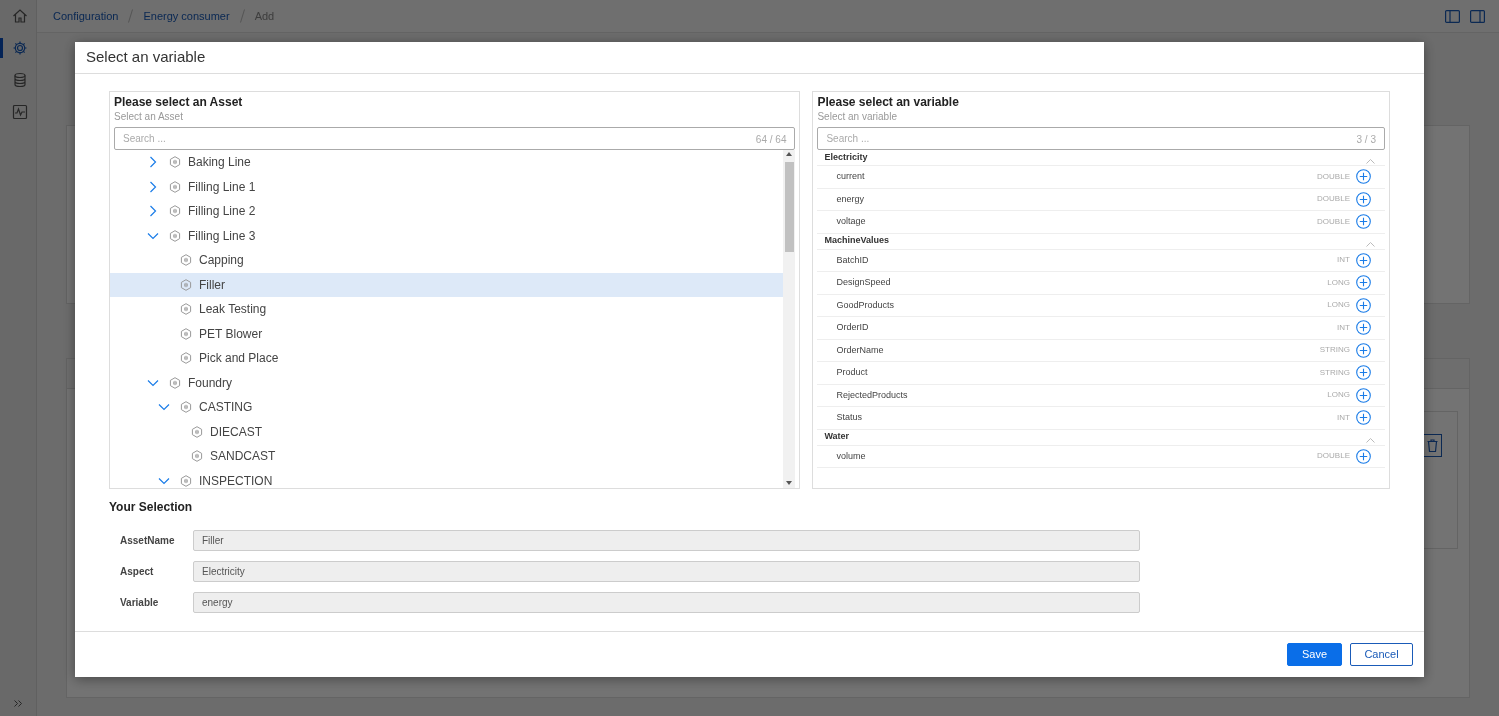 This screenshot has height=716, width=1499. I want to click on expand-icon, so click(18, 703).